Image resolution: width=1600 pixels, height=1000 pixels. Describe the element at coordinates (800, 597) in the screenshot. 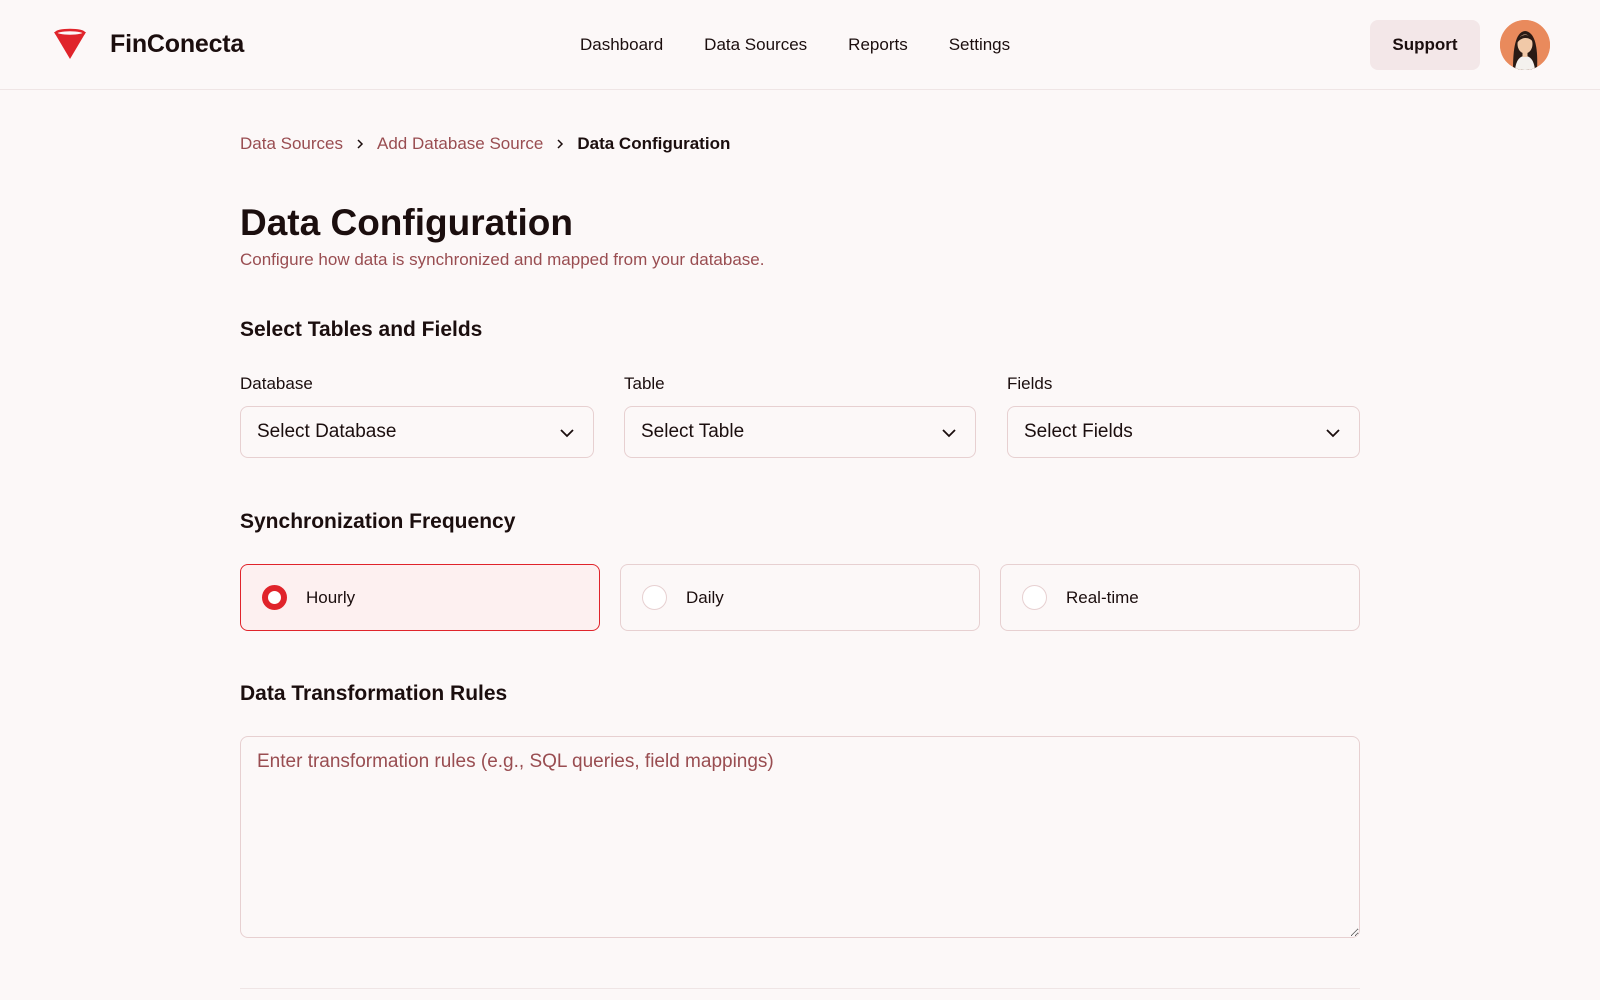

I see `sync-option-daily: Daily` at that location.